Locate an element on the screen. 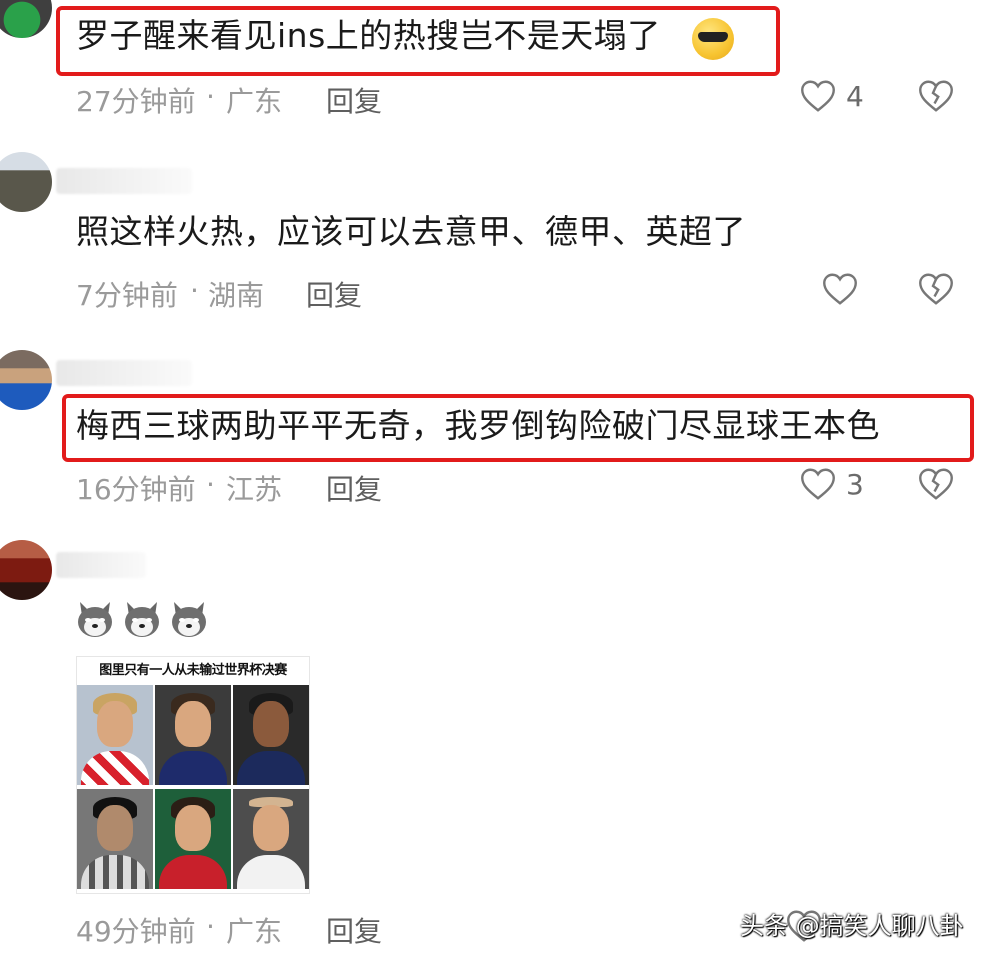  comment-location: 湖南 is located at coordinates (236, 295).